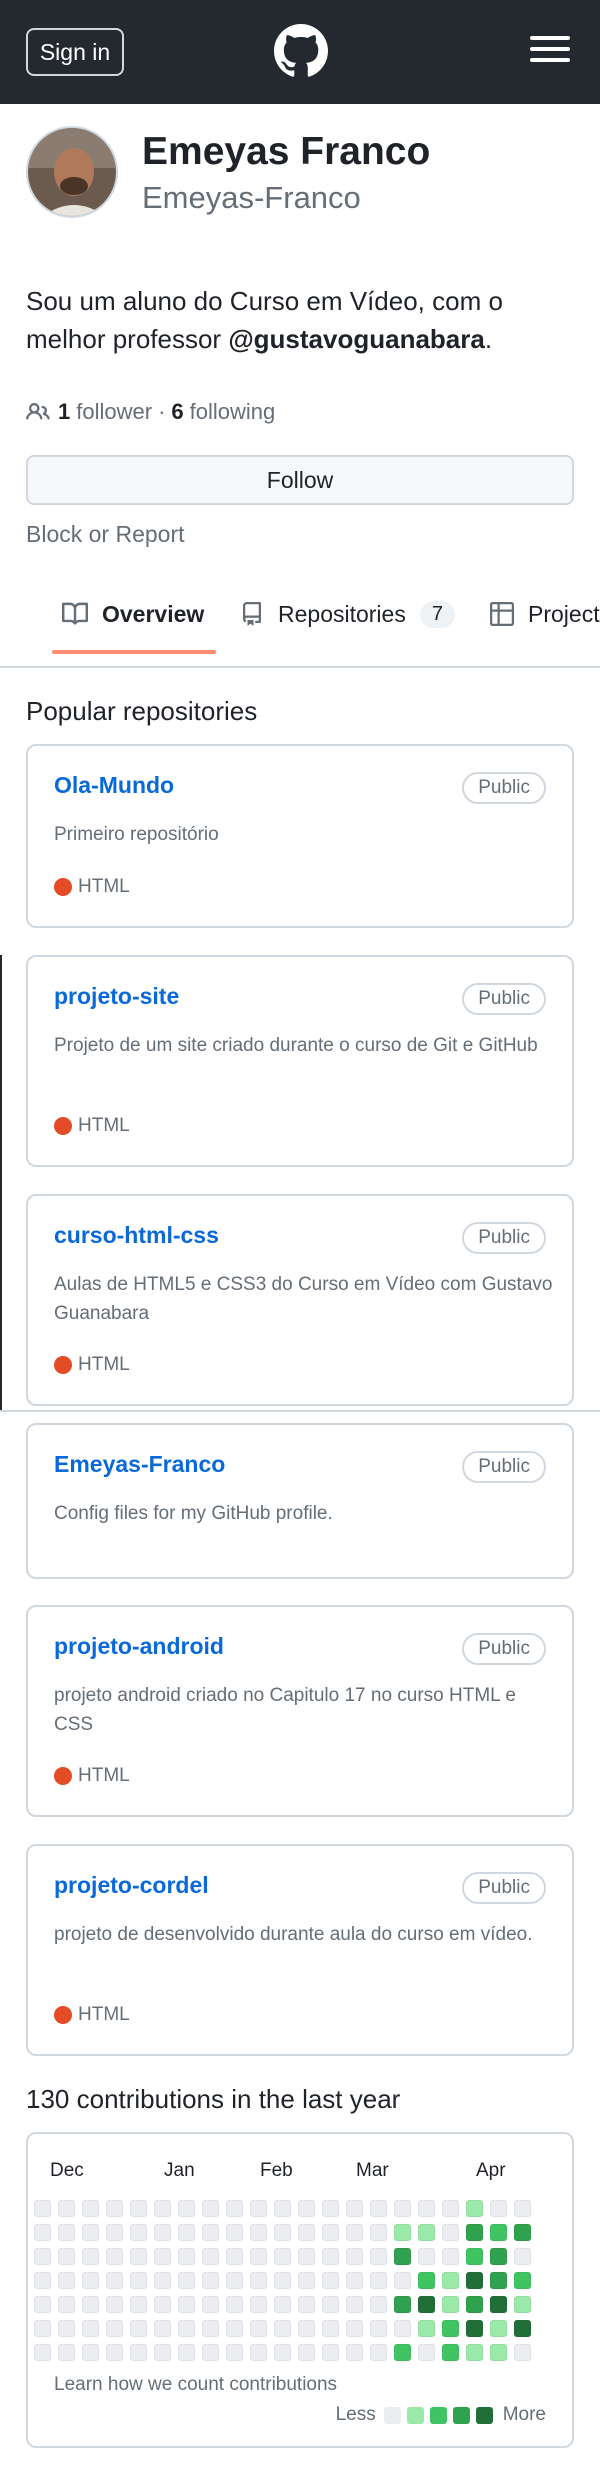  Describe the element at coordinates (356, 339) in the screenshot. I see `bio-mention-link: @gustavoguanabara` at that location.